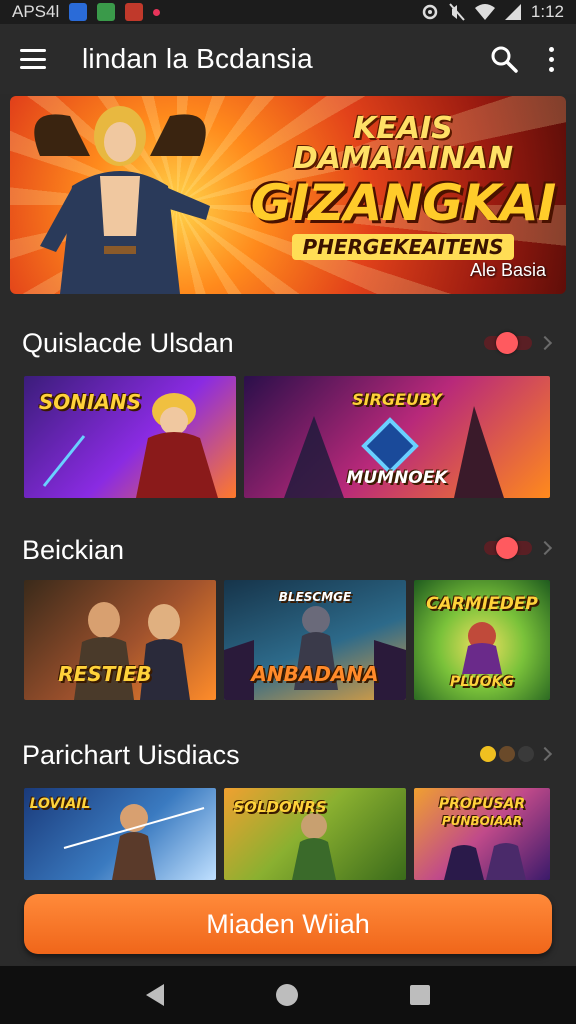 The width and height of the screenshot is (576, 1024). What do you see at coordinates (122, 200) in the screenshot?
I see `hero-character-illustration` at bounding box center [122, 200].